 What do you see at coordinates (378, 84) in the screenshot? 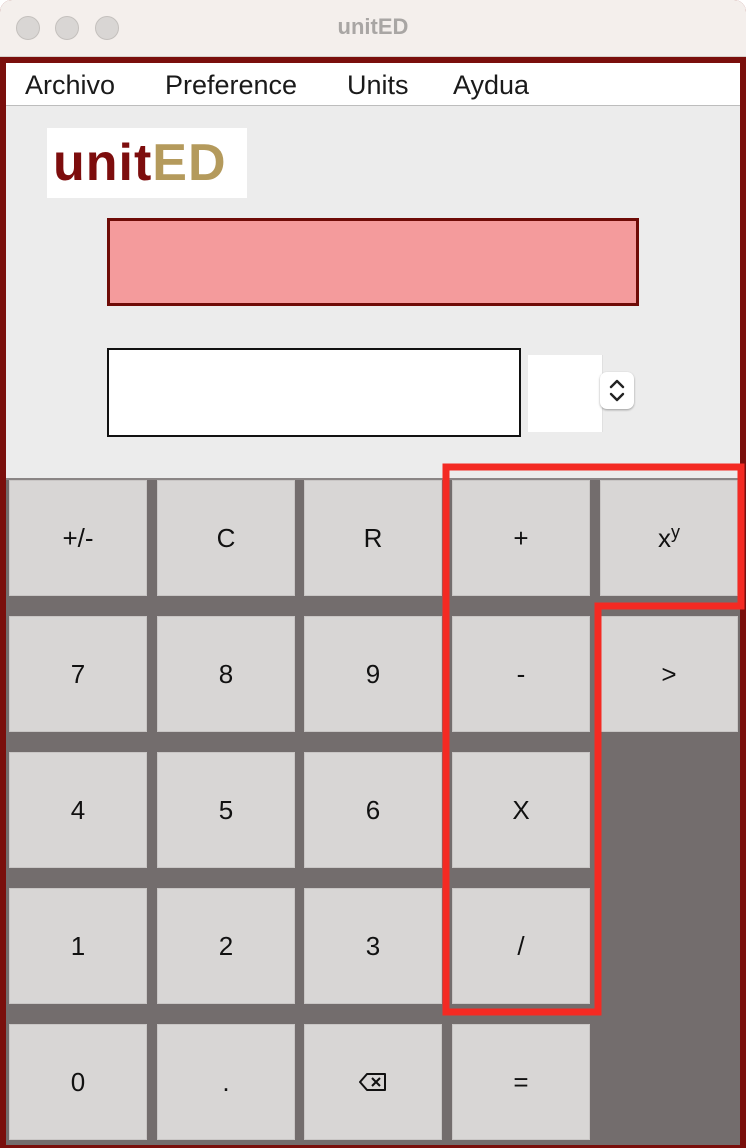
I see `menu-units: Units` at bounding box center [378, 84].